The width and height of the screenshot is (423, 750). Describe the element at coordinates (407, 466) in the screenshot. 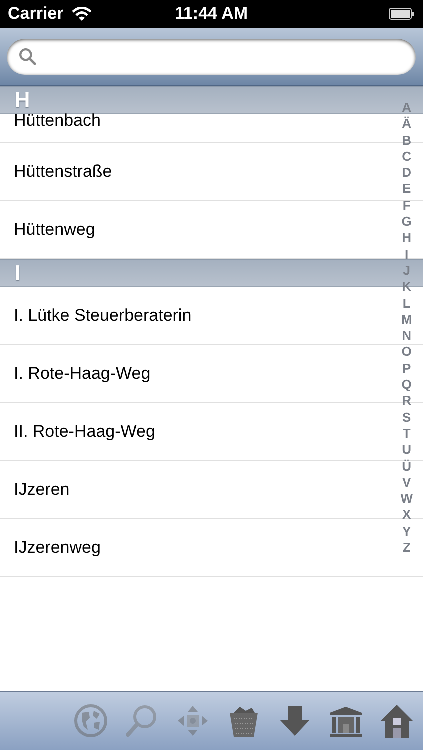

I see `index-letter: Ü` at that location.